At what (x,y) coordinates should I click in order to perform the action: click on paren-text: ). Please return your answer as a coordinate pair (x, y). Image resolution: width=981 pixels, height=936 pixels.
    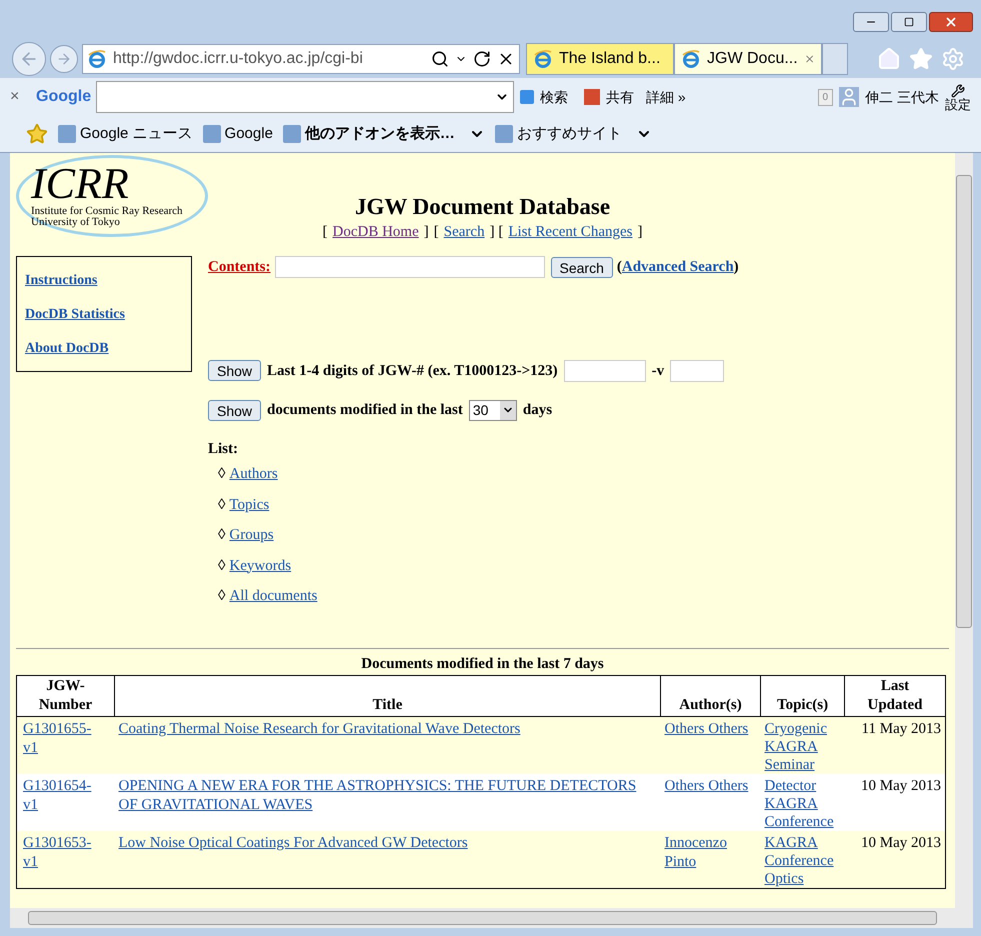
    Looking at the image, I should click on (736, 267).